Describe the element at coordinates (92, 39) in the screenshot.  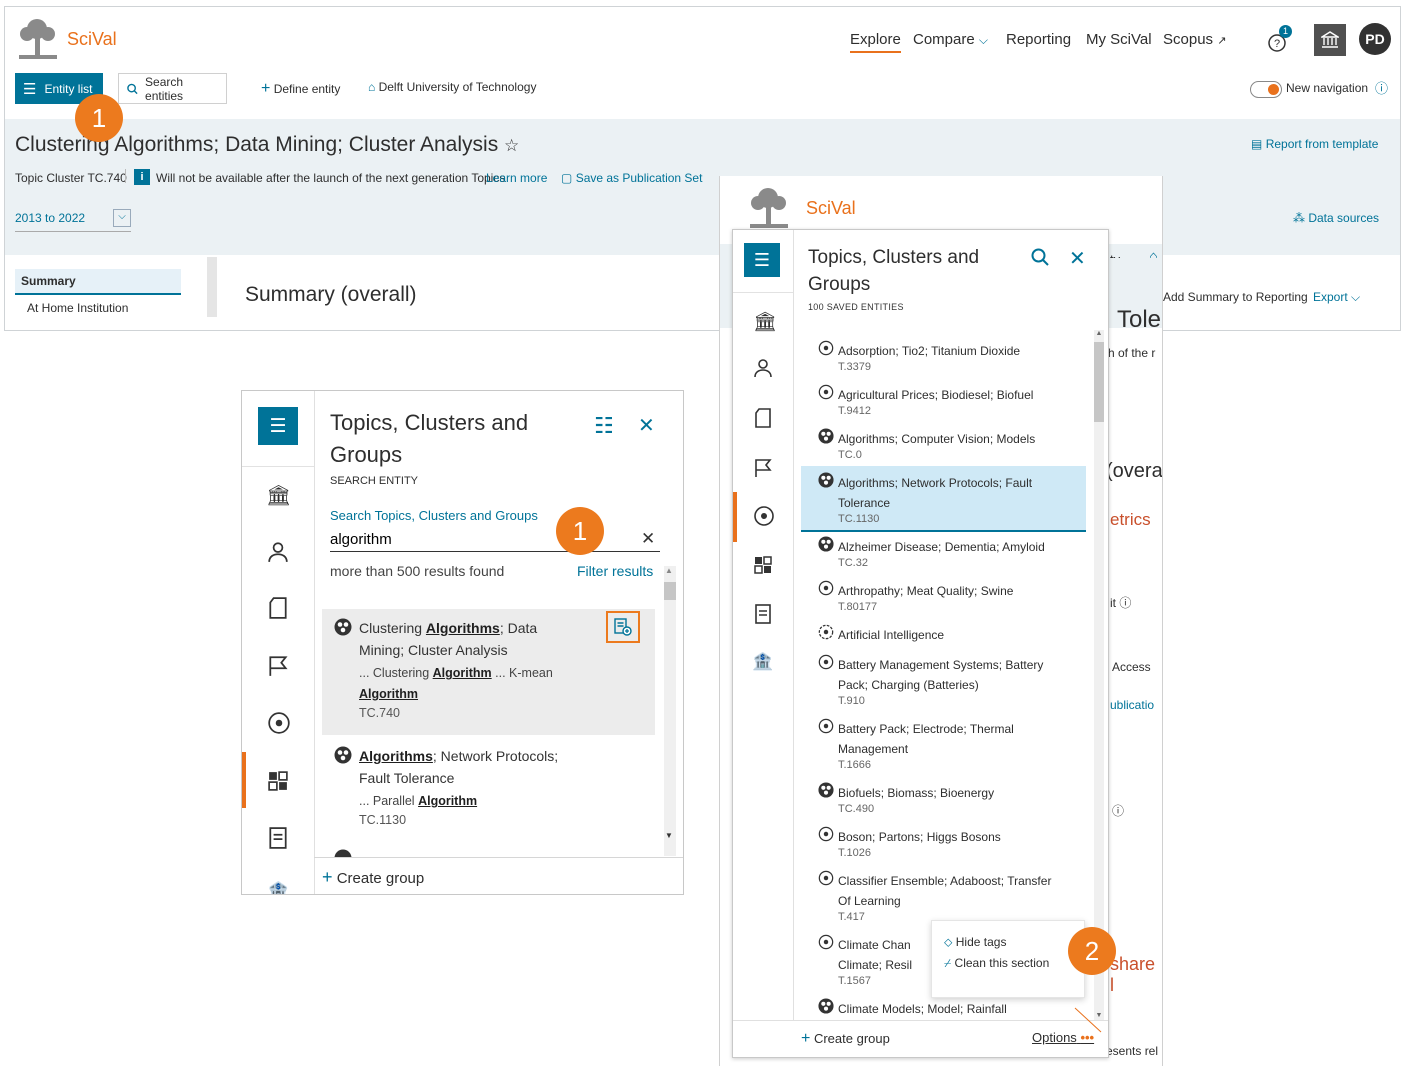
I see `scival-brand: SciVal` at that location.